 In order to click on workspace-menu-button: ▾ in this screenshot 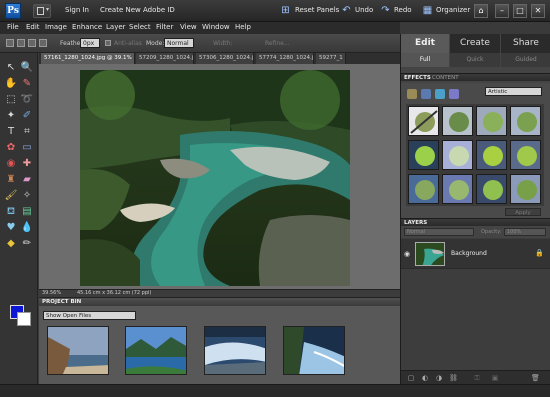, I will do `click(42, 11)`.